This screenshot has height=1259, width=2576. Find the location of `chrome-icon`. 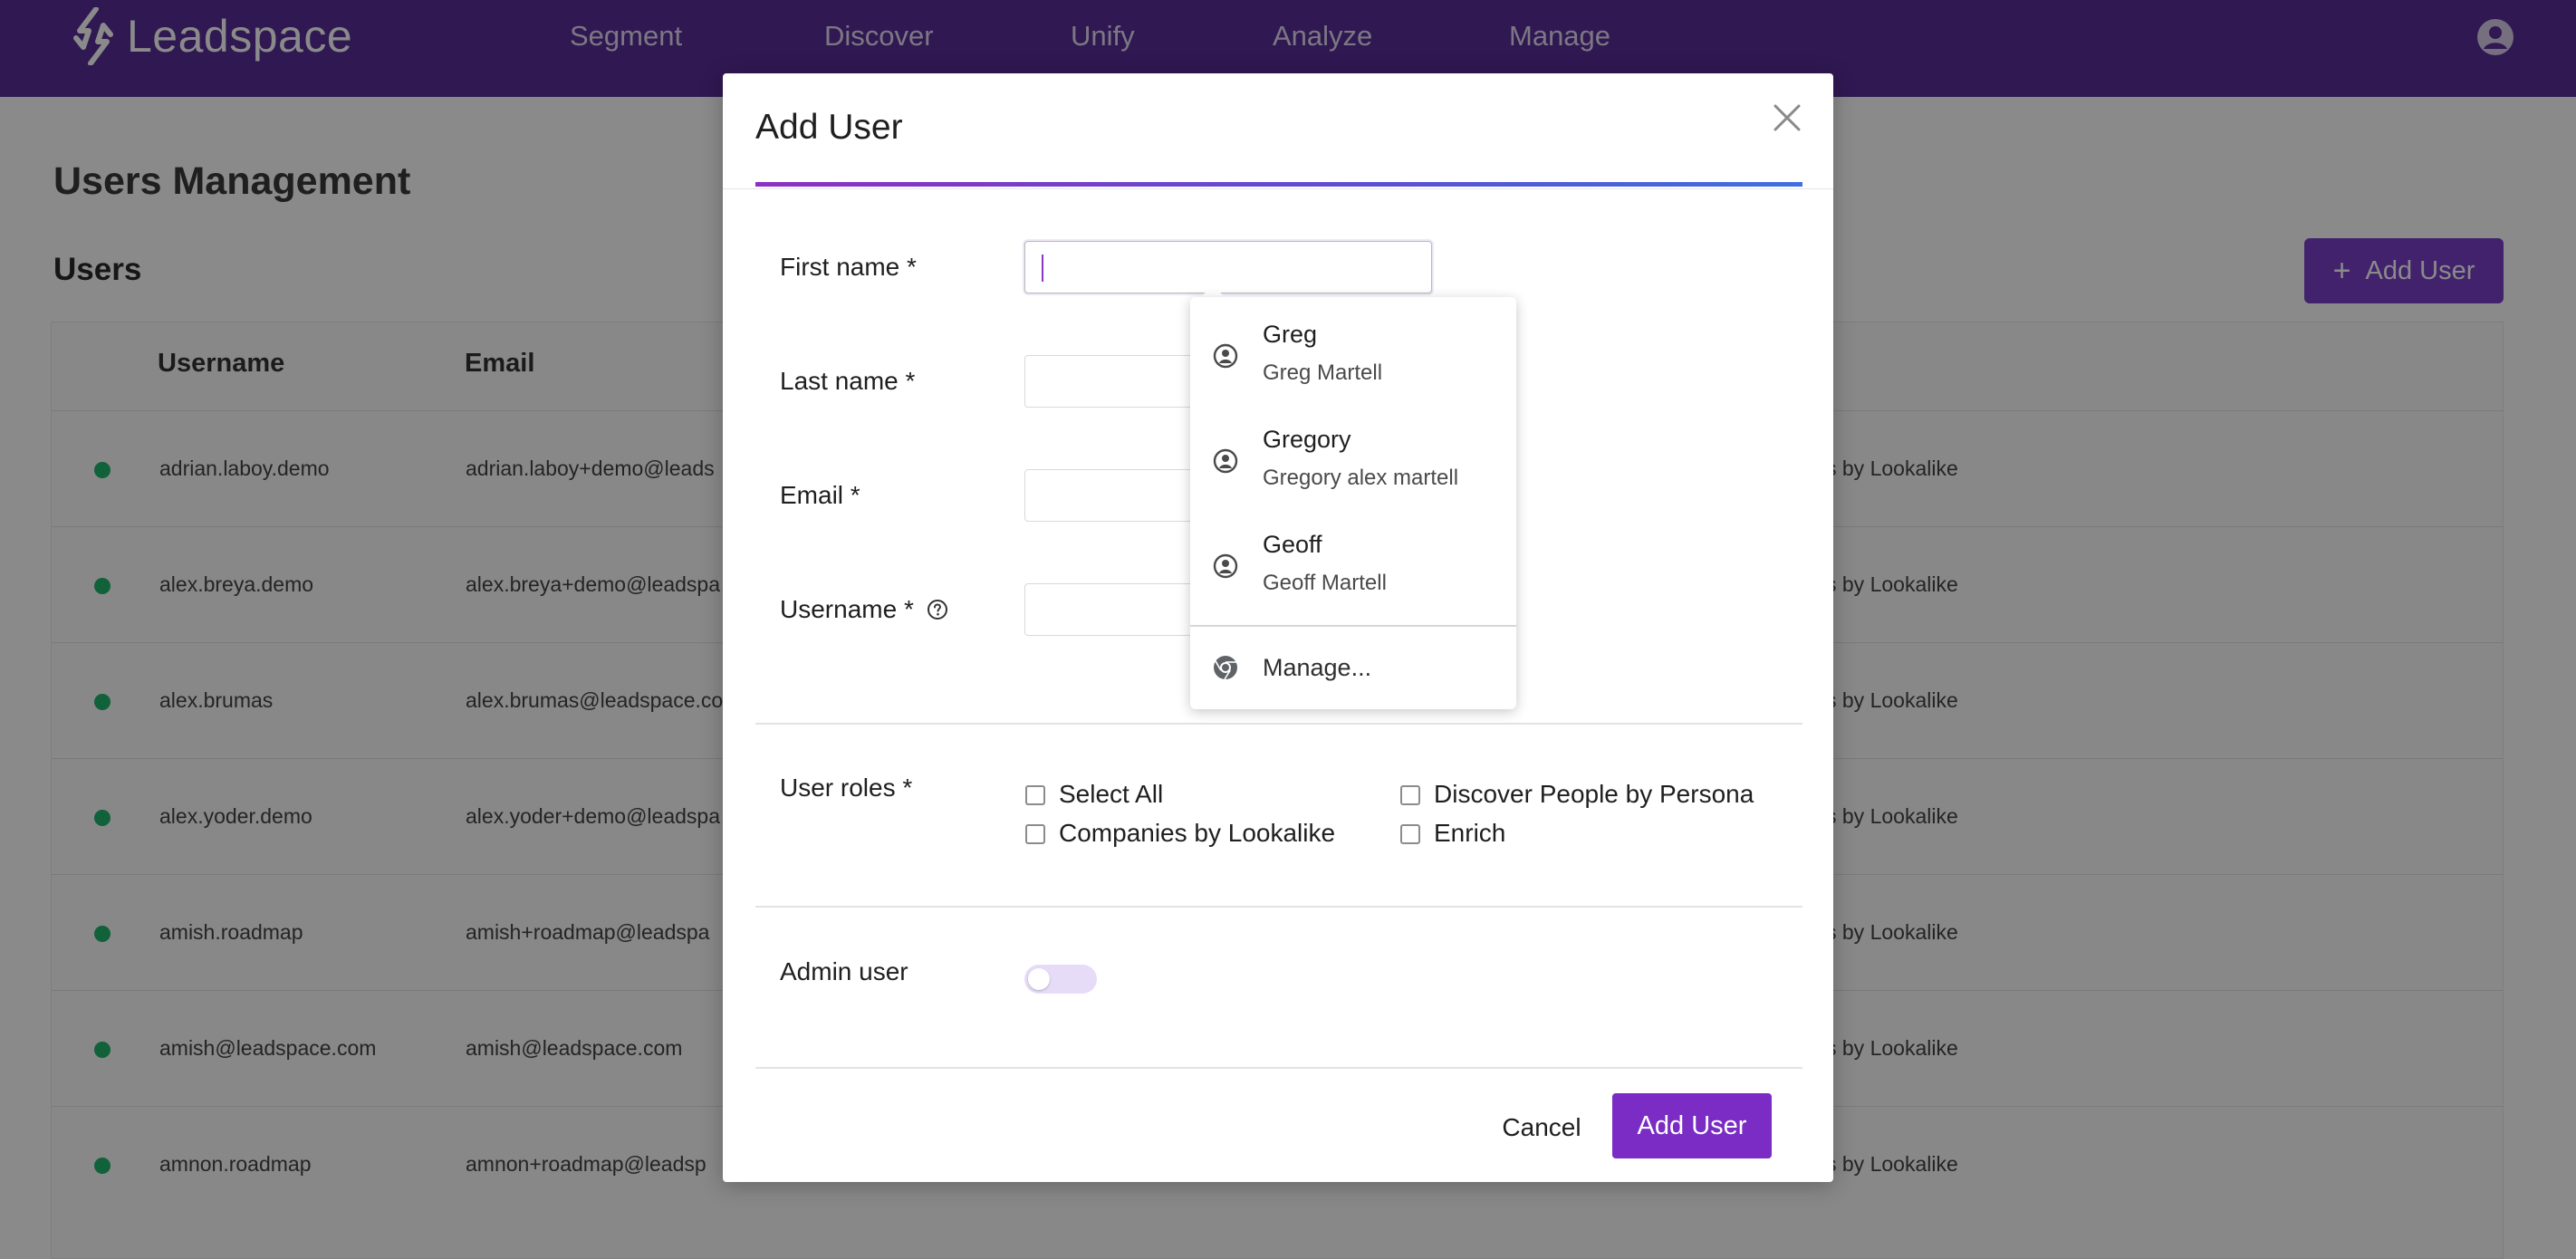

chrome-icon is located at coordinates (1225, 668).